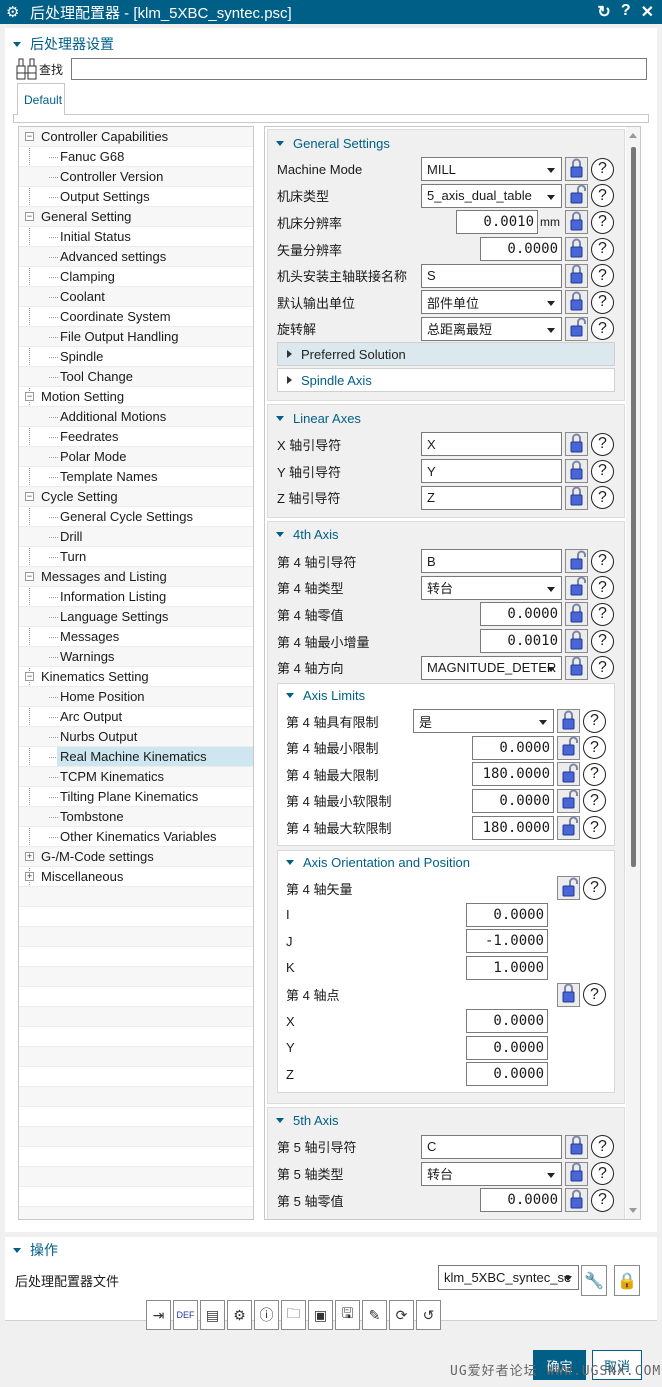 The image size is (662, 1387). What do you see at coordinates (136, 737) in the screenshot?
I see `tree-item: Nurbs Output` at bounding box center [136, 737].